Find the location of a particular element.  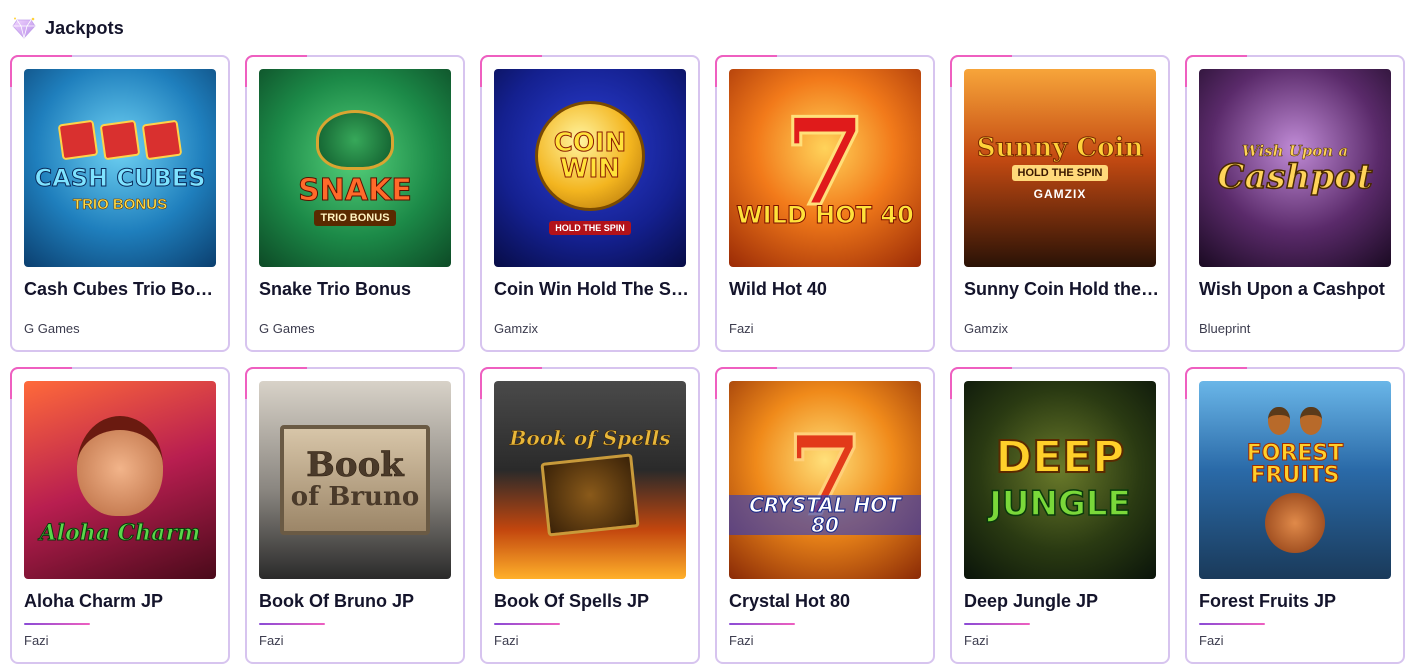

game-card: Aloha Charm Aloha Charm JP Fazi is located at coordinates (120, 515).